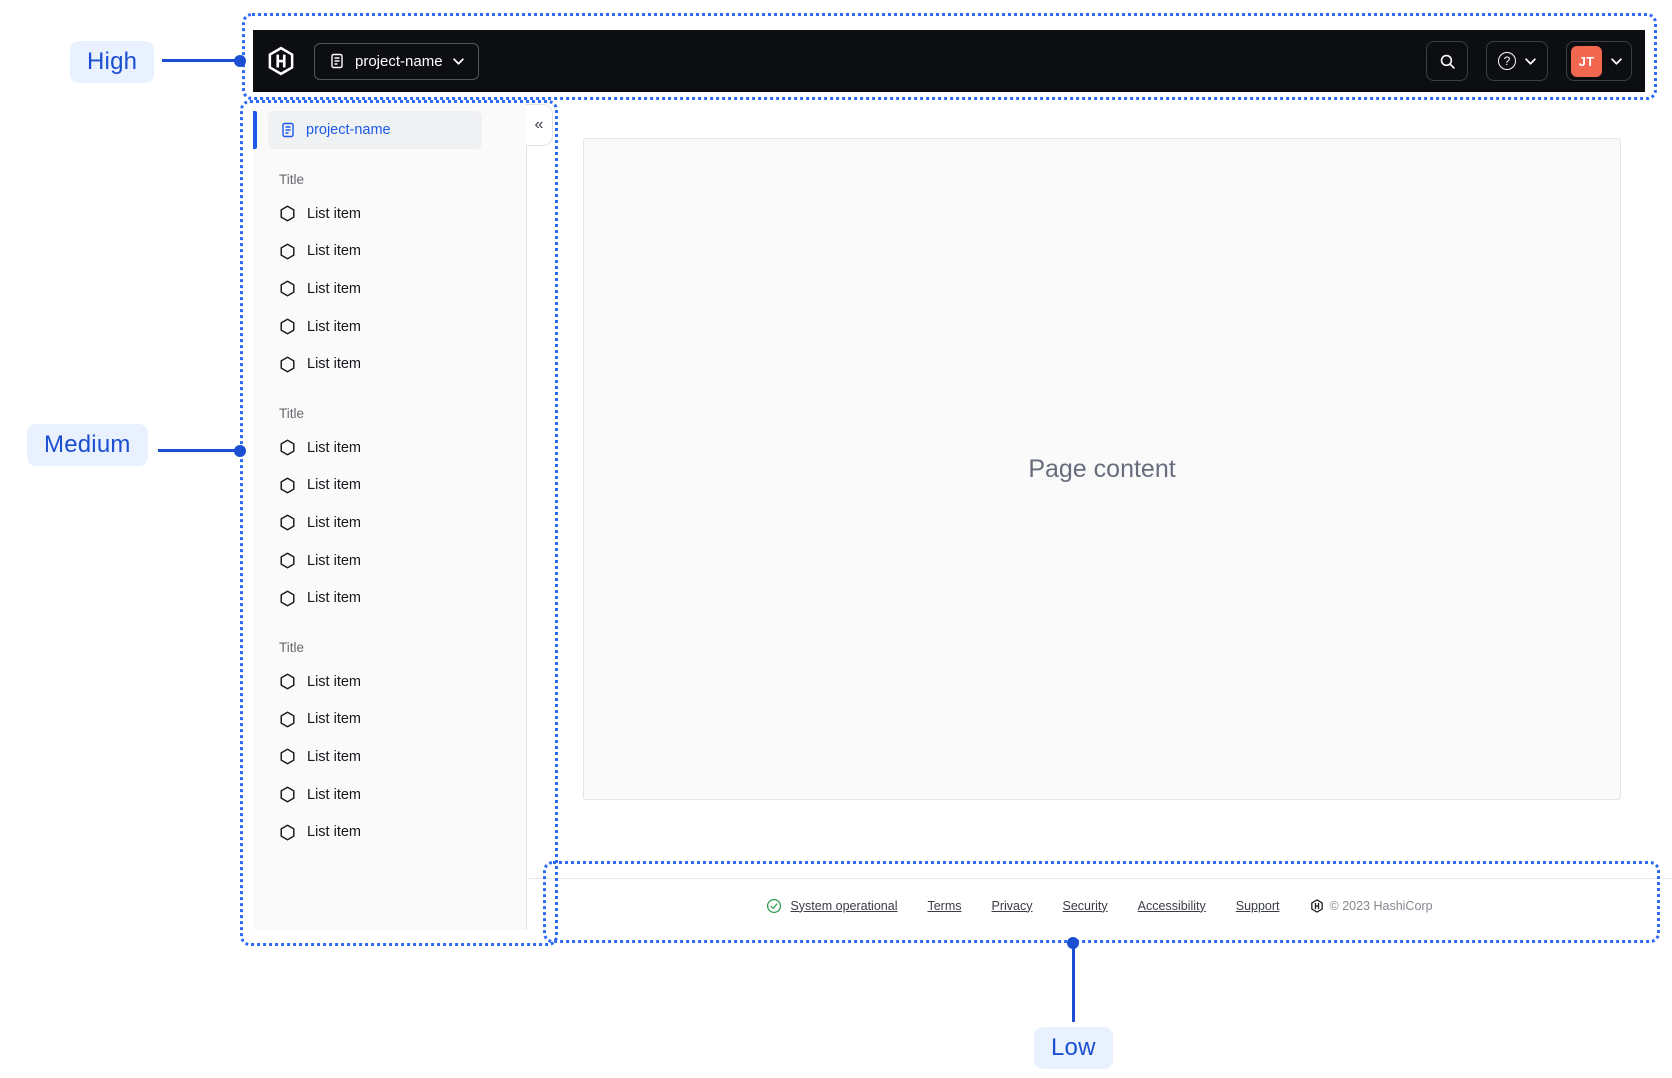 The image size is (1672, 1078). What do you see at coordinates (201, 60) in the screenshot?
I see `connector-line-high` at bounding box center [201, 60].